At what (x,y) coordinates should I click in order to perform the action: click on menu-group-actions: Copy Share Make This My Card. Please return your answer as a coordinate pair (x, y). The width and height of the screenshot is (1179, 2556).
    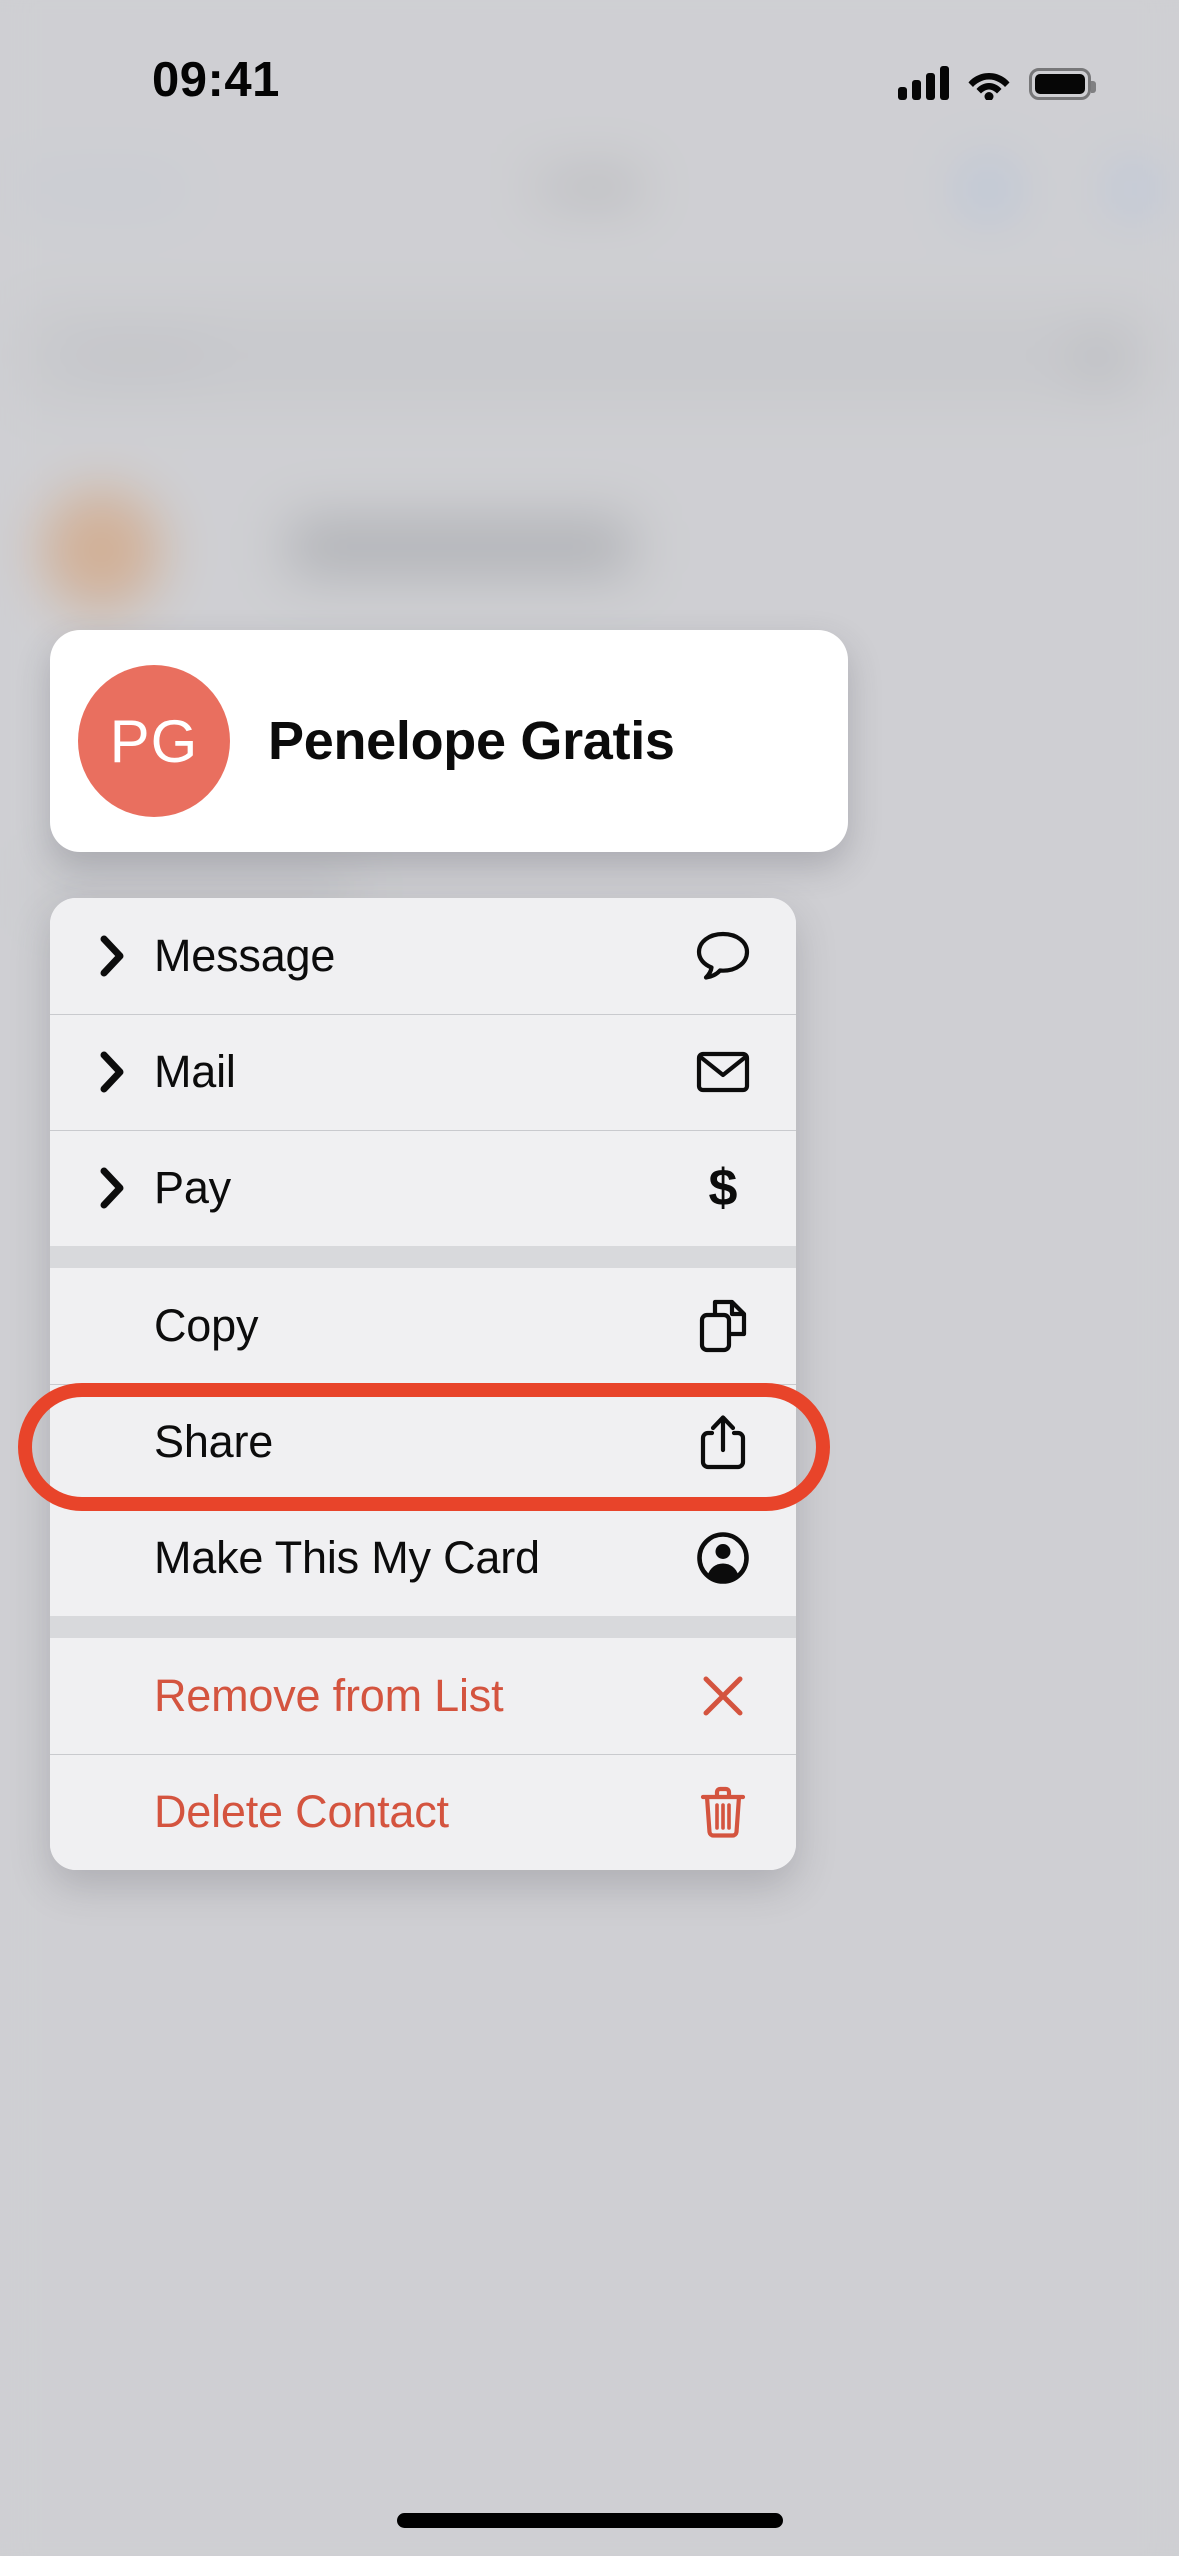
    Looking at the image, I should click on (423, 1442).